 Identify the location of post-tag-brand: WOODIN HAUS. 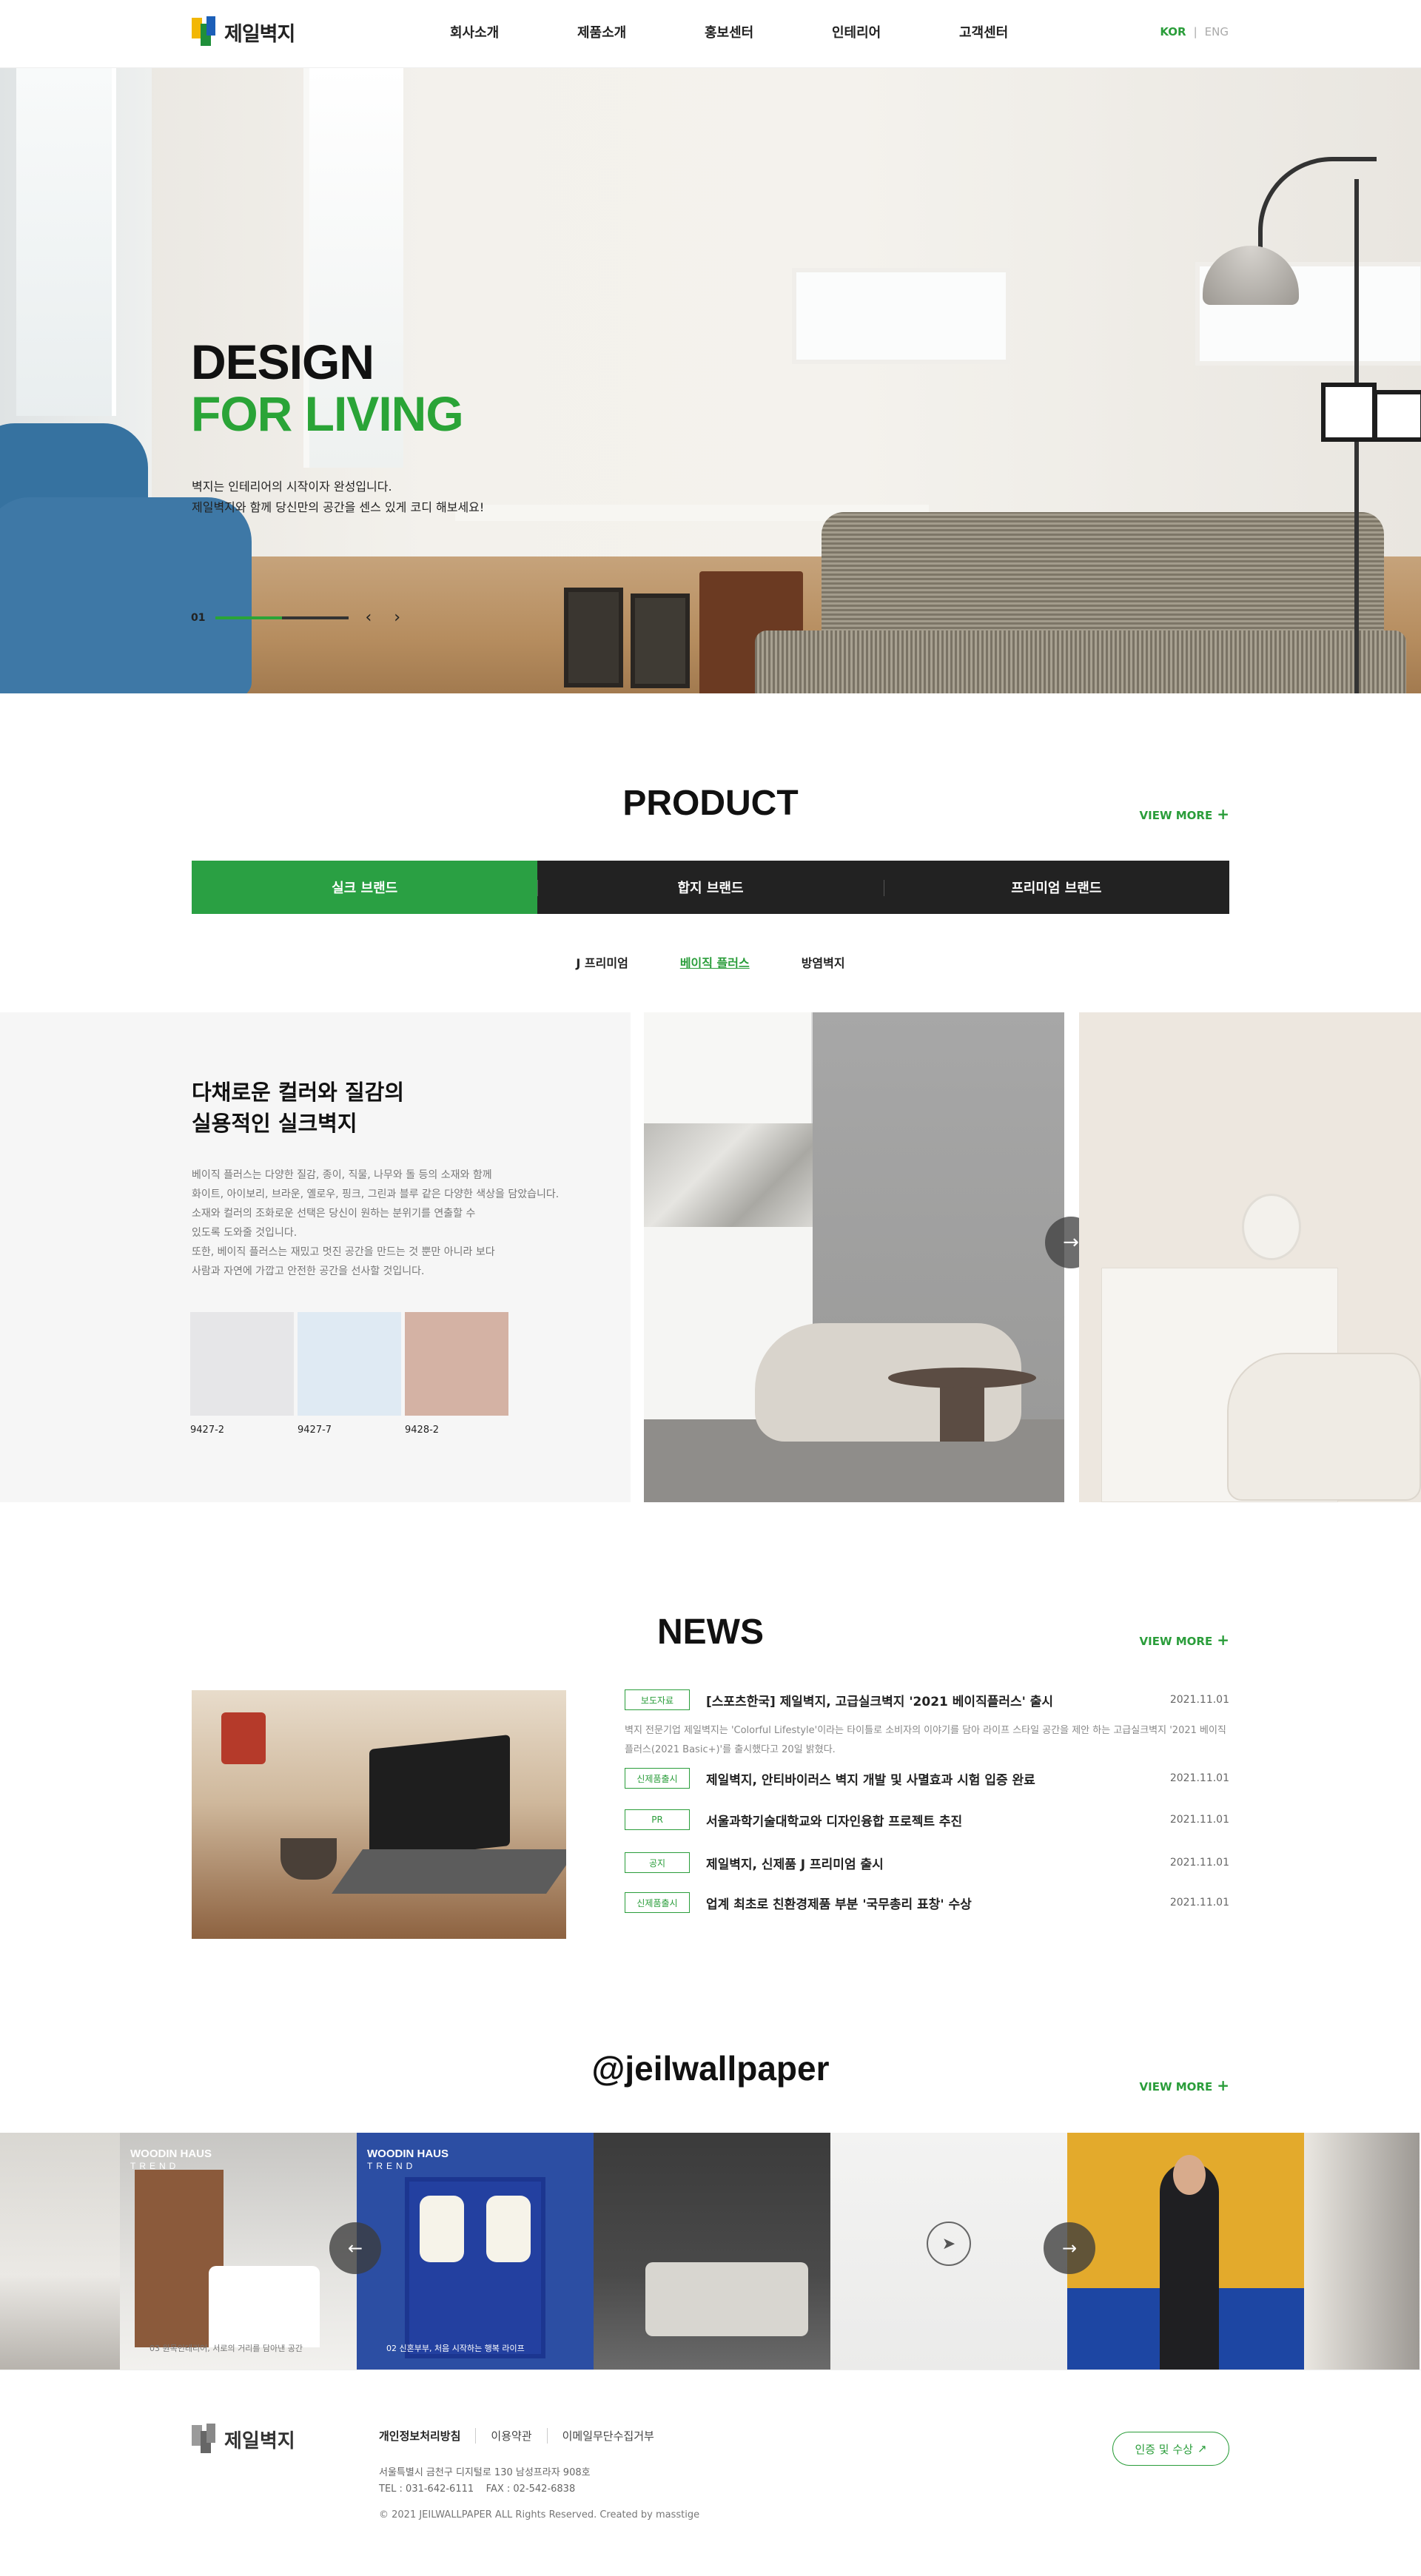
(408, 2154).